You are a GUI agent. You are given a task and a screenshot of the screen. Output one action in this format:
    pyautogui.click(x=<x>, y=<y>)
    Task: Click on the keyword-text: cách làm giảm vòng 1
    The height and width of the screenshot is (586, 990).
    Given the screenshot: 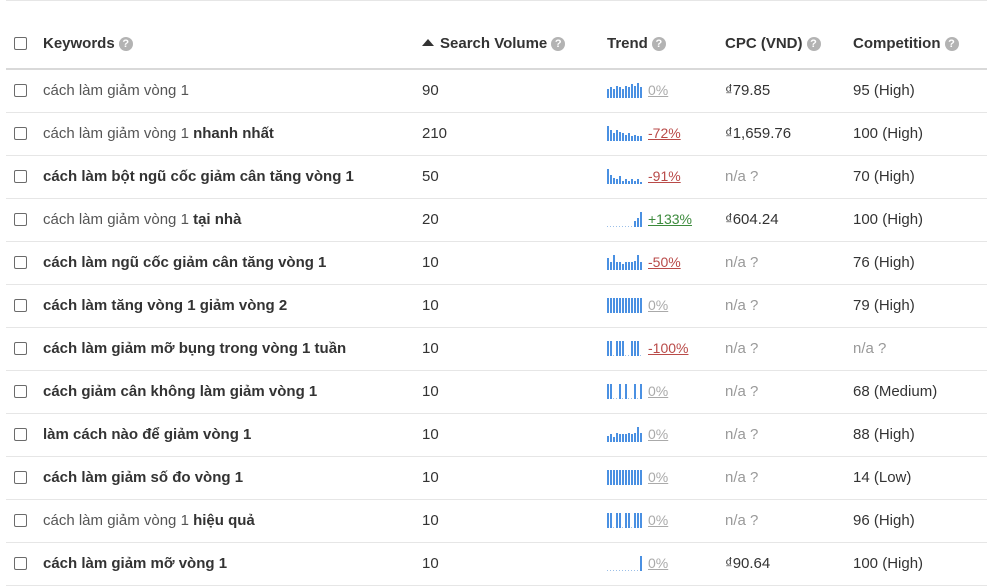 What is the action you would take?
    pyautogui.click(x=116, y=133)
    